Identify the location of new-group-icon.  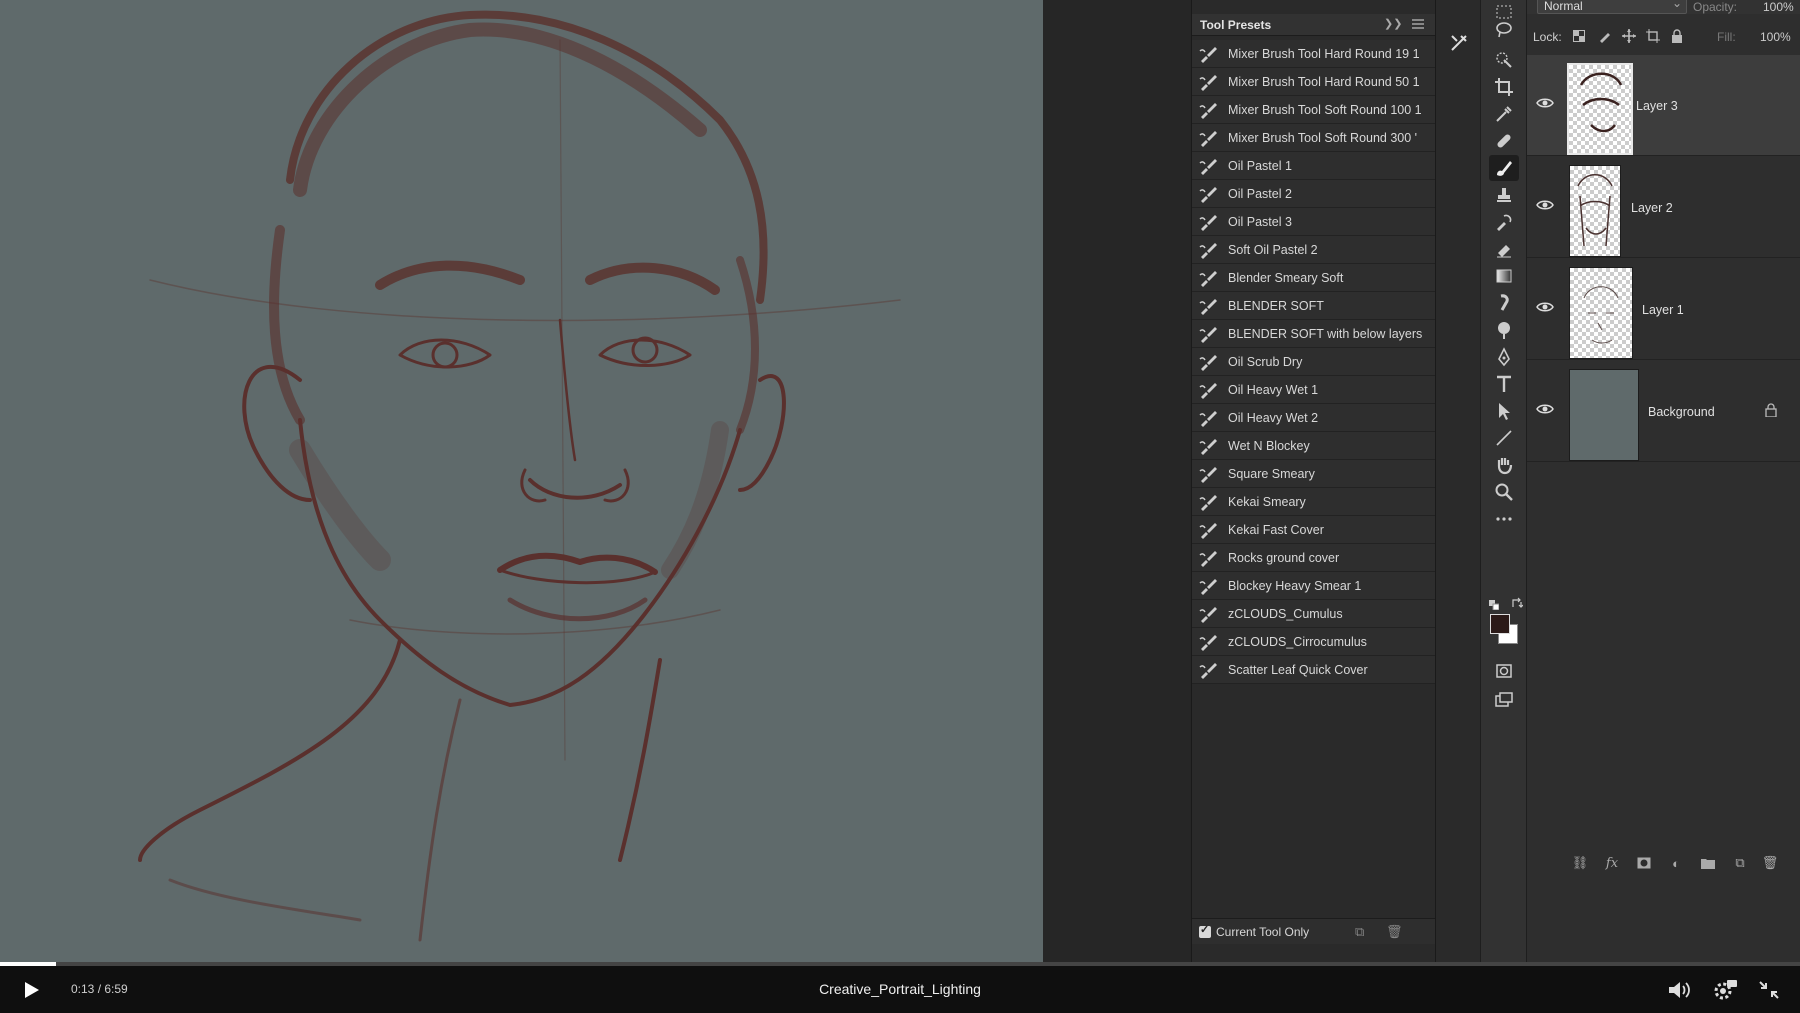
(1708, 863).